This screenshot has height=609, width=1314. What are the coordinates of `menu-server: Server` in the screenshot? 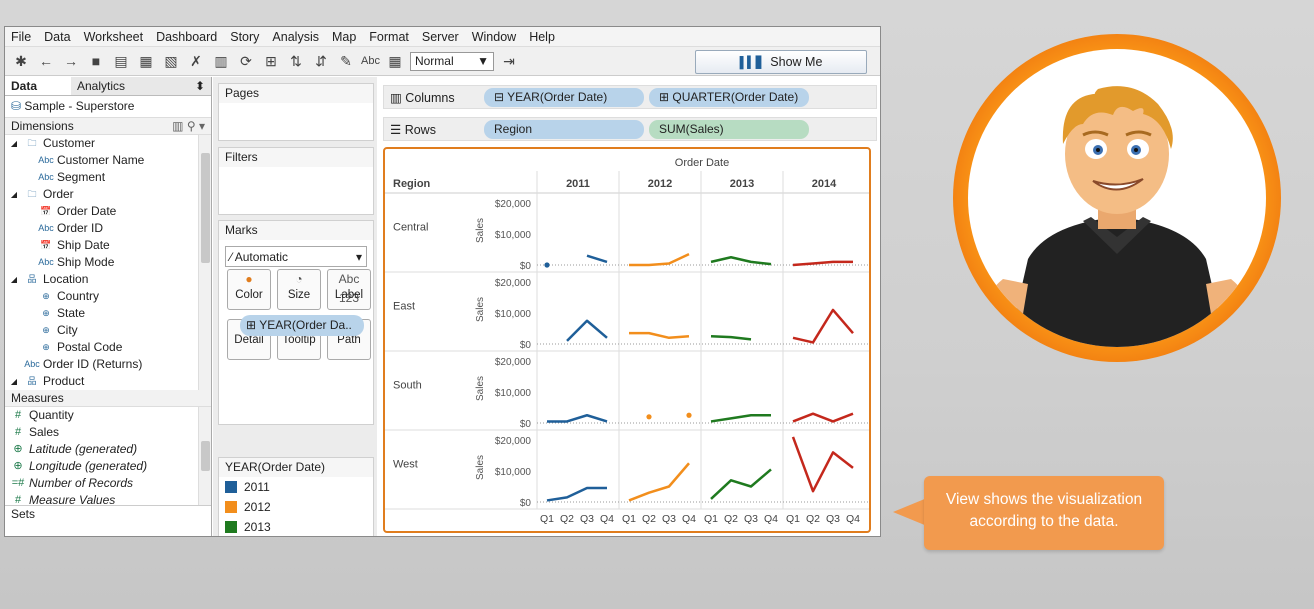 It's located at (440, 37).